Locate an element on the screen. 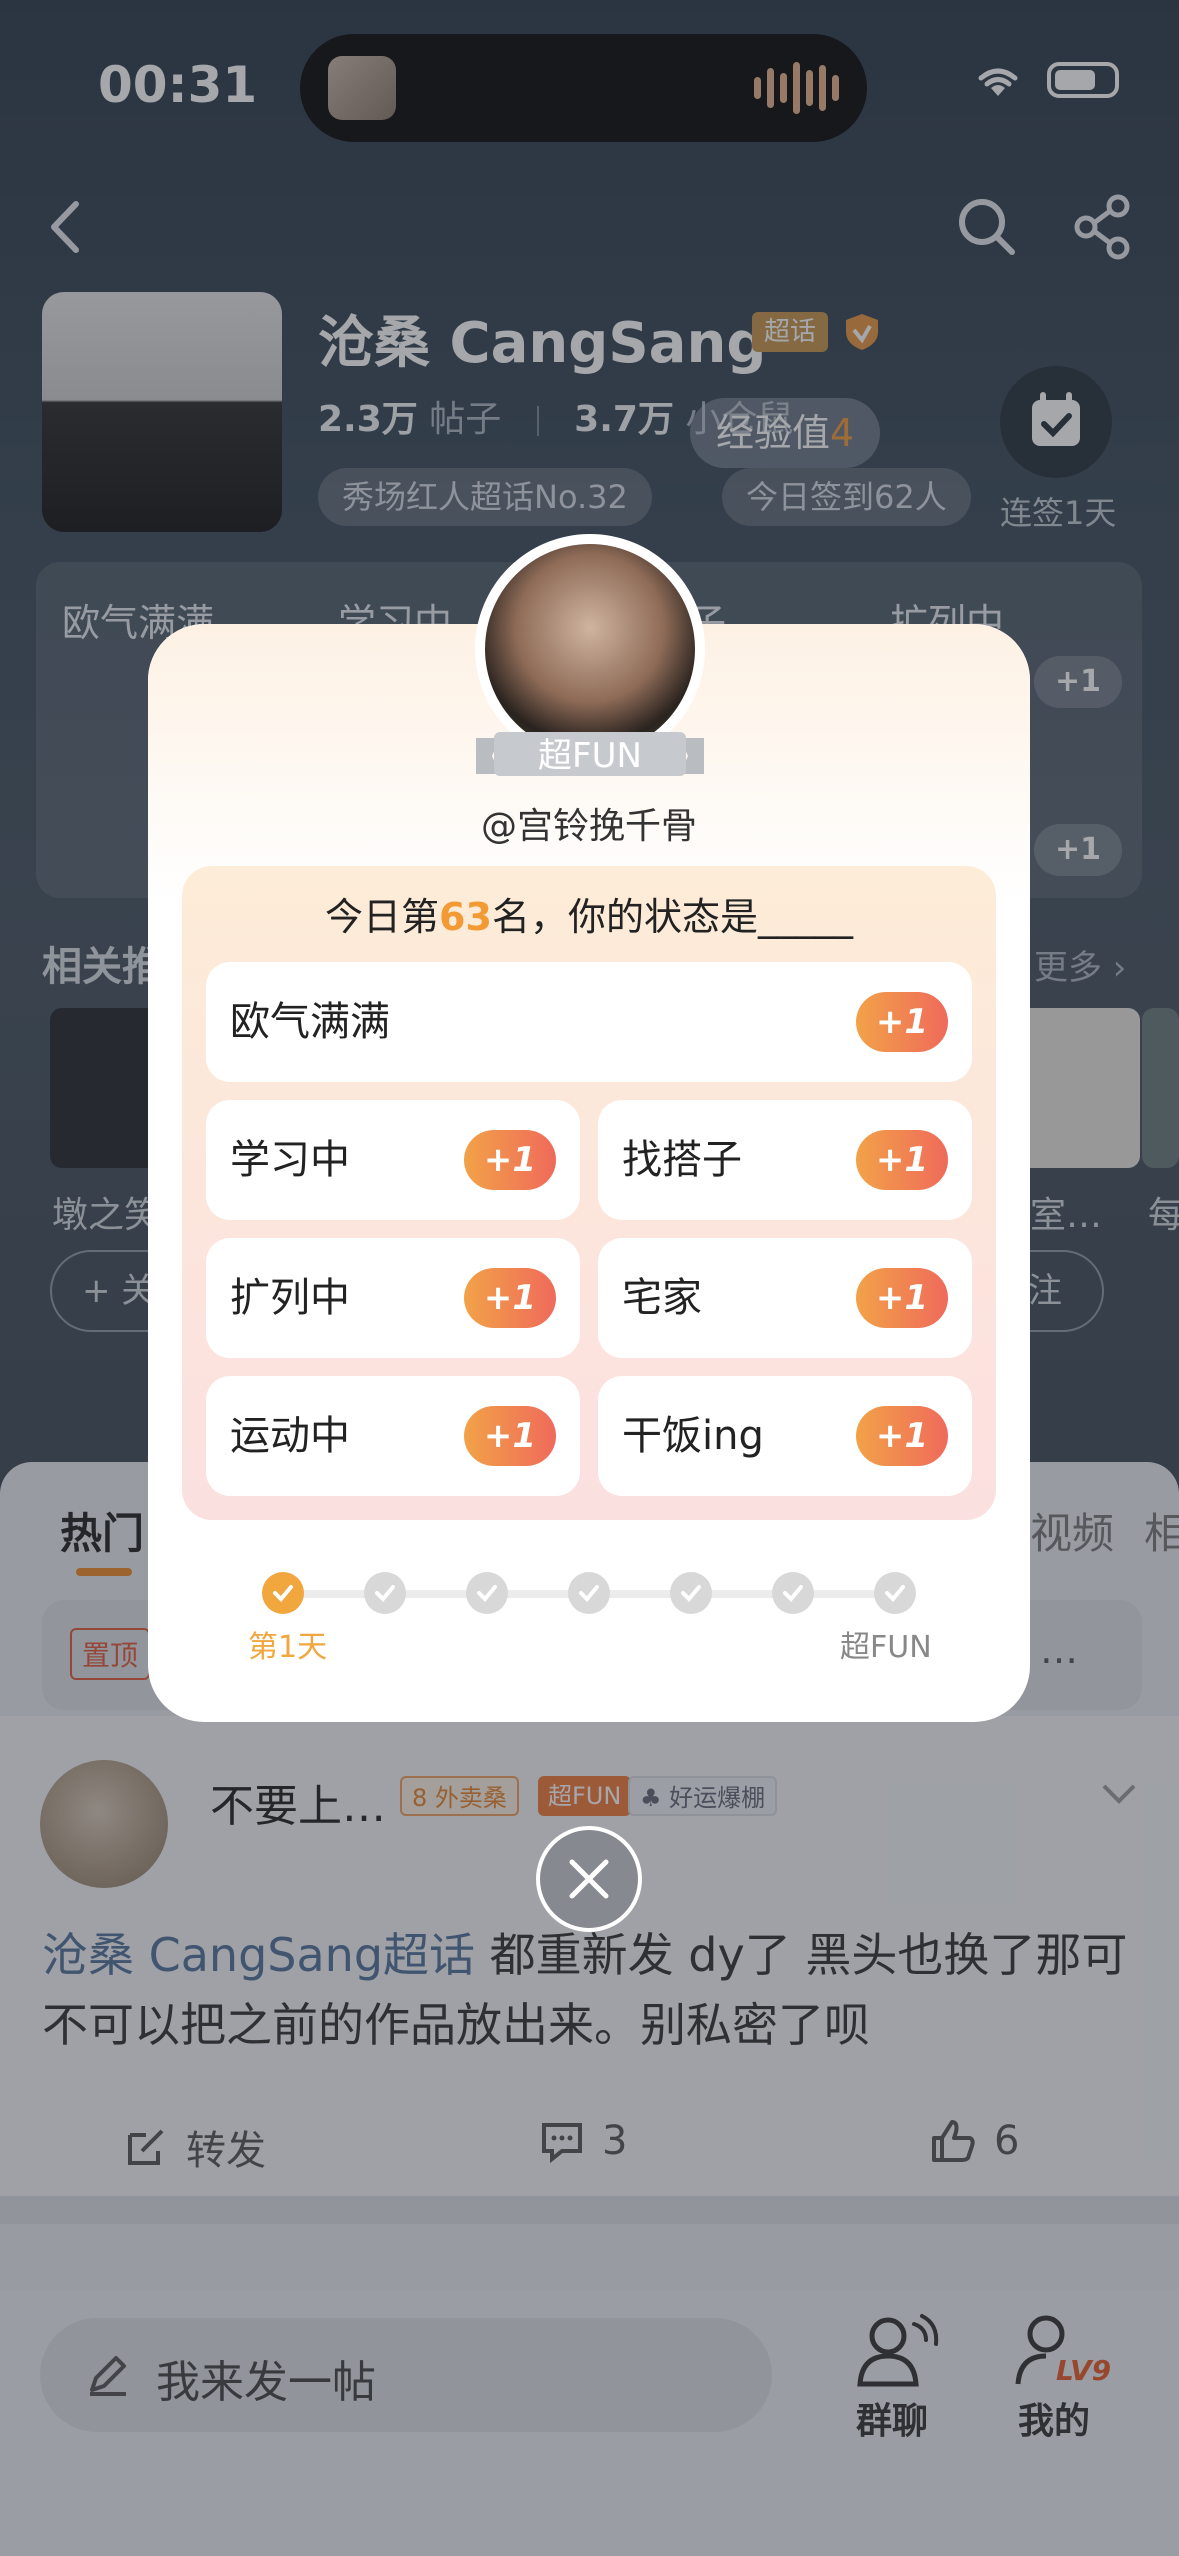  user-handle: @宫铃挽千骨 is located at coordinates (588, 826).